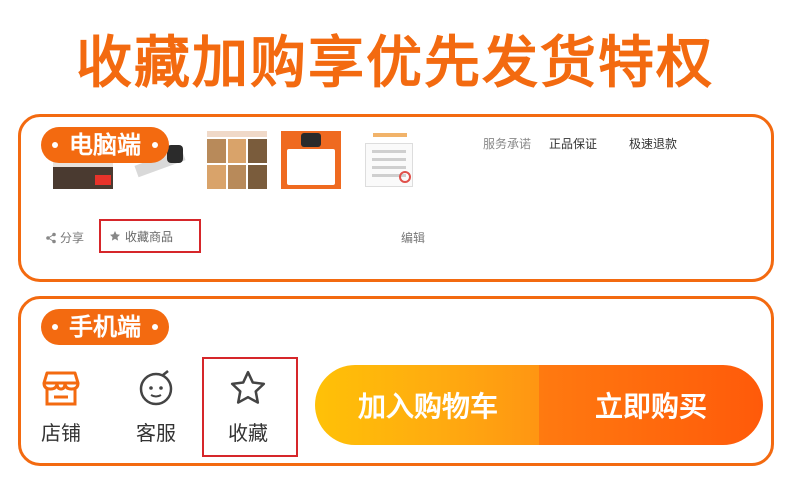  I want to click on authentic-guarantee-label: 正品保证, so click(573, 143).